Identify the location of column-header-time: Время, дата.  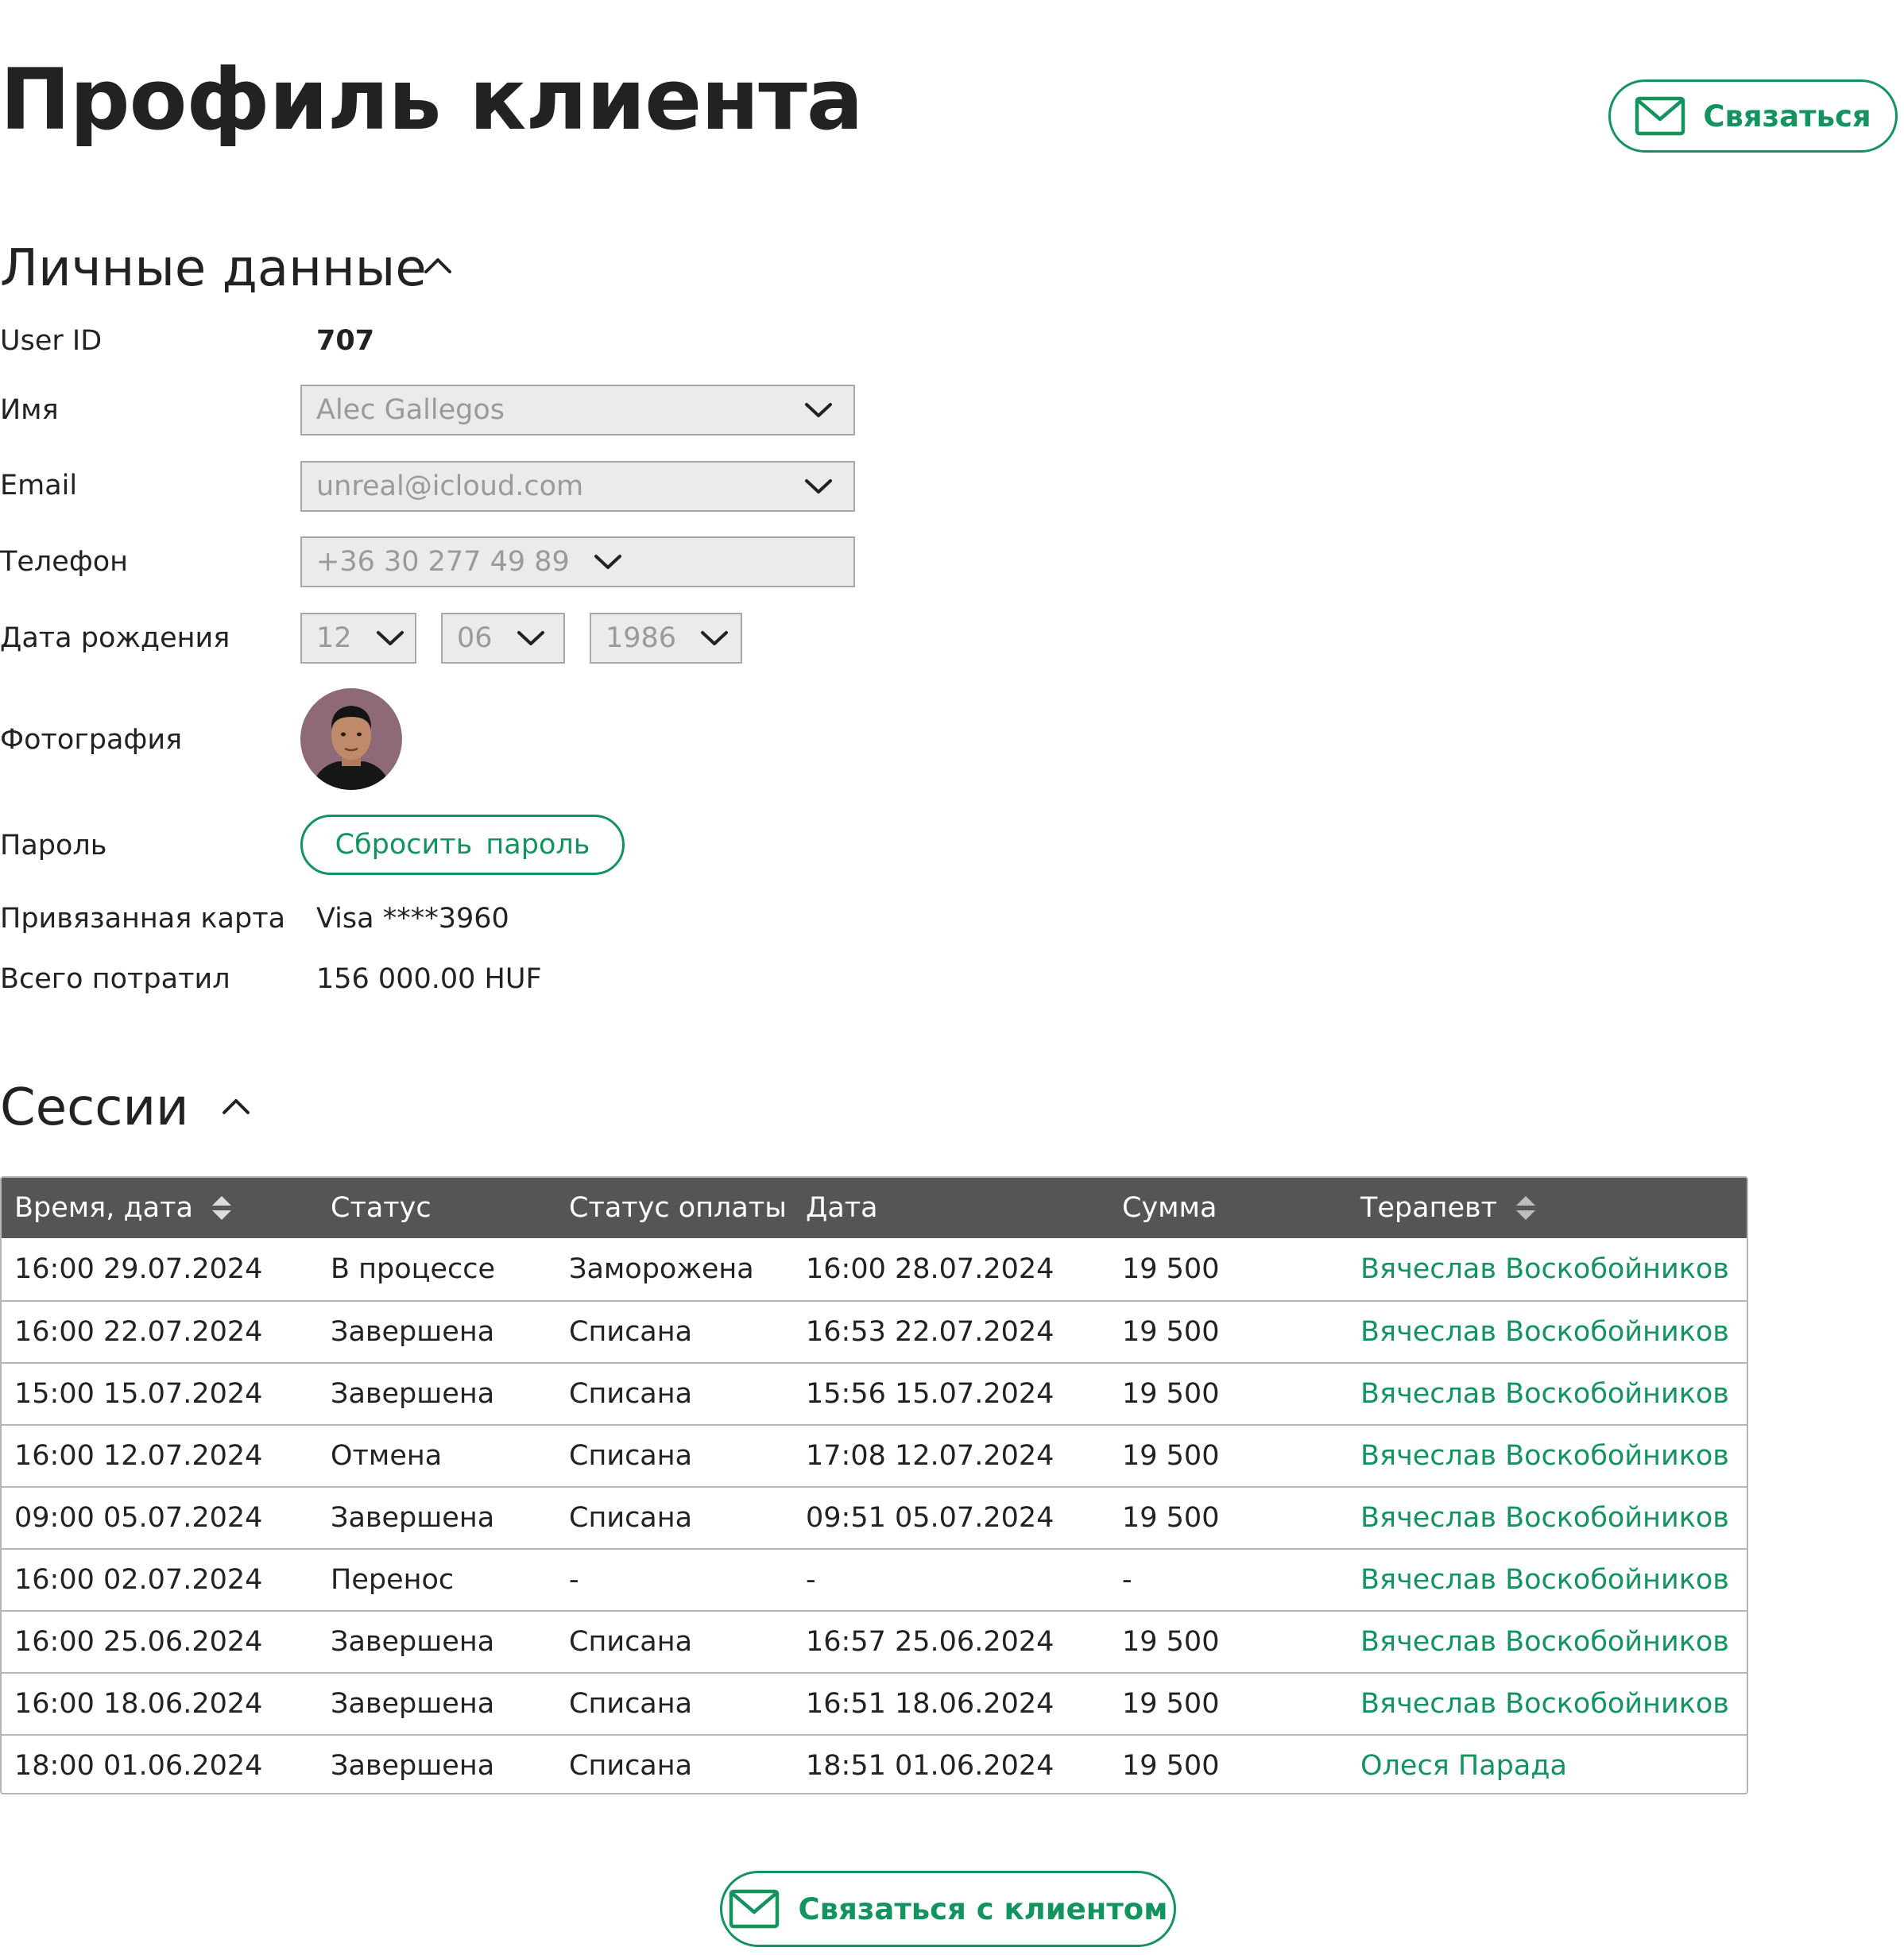
(123, 1208).